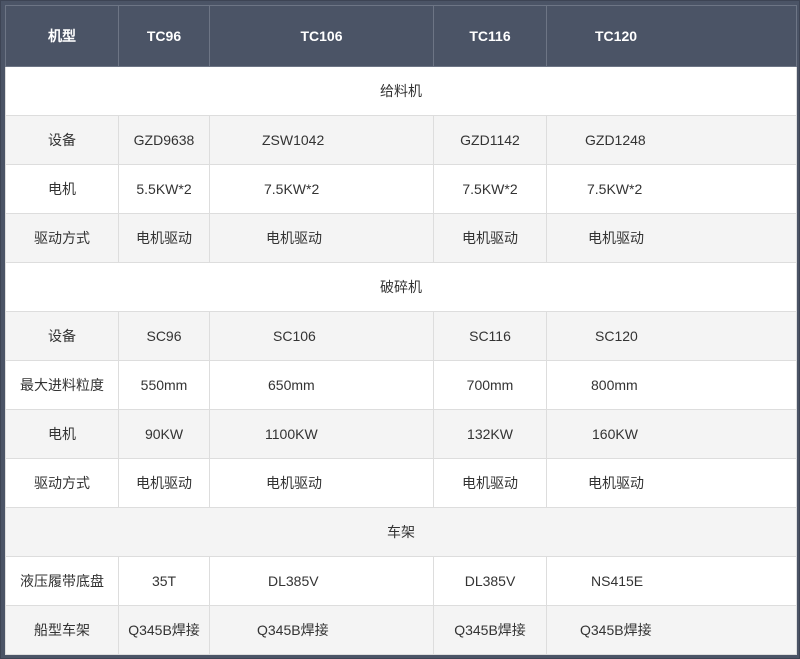 This screenshot has width=800, height=659. I want to click on table-cell: 1100KW, so click(321, 434).